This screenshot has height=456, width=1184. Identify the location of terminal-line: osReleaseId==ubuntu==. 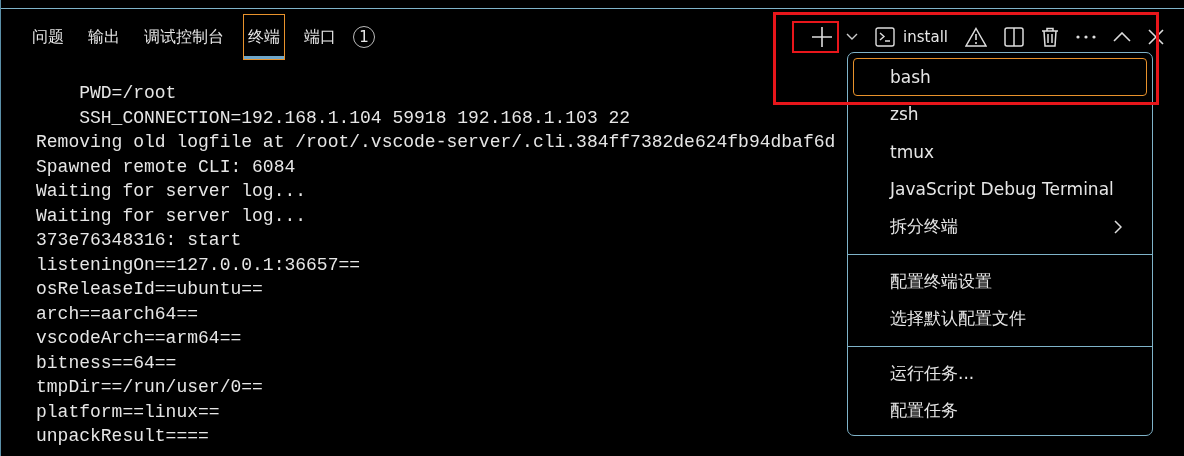
(149, 289).